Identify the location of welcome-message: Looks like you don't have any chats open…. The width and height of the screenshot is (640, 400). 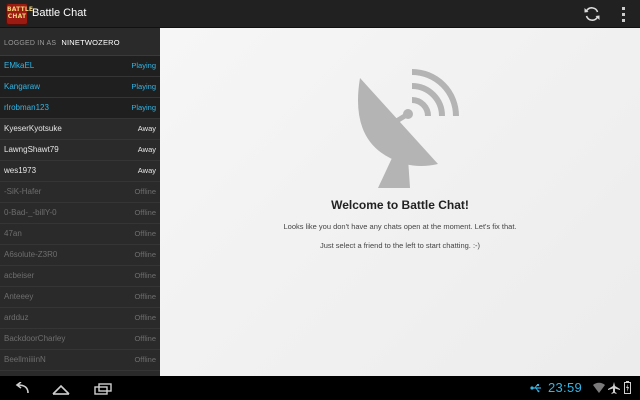
(400, 226).